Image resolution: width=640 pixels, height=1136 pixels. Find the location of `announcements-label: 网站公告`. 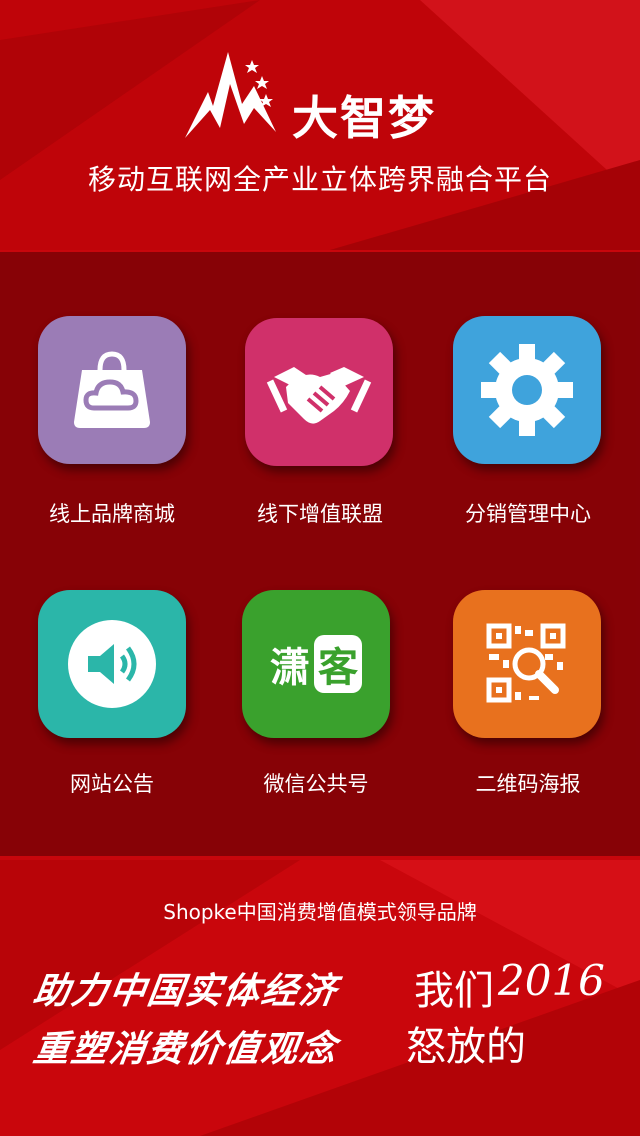

announcements-label: 网站公告 is located at coordinates (112, 784).